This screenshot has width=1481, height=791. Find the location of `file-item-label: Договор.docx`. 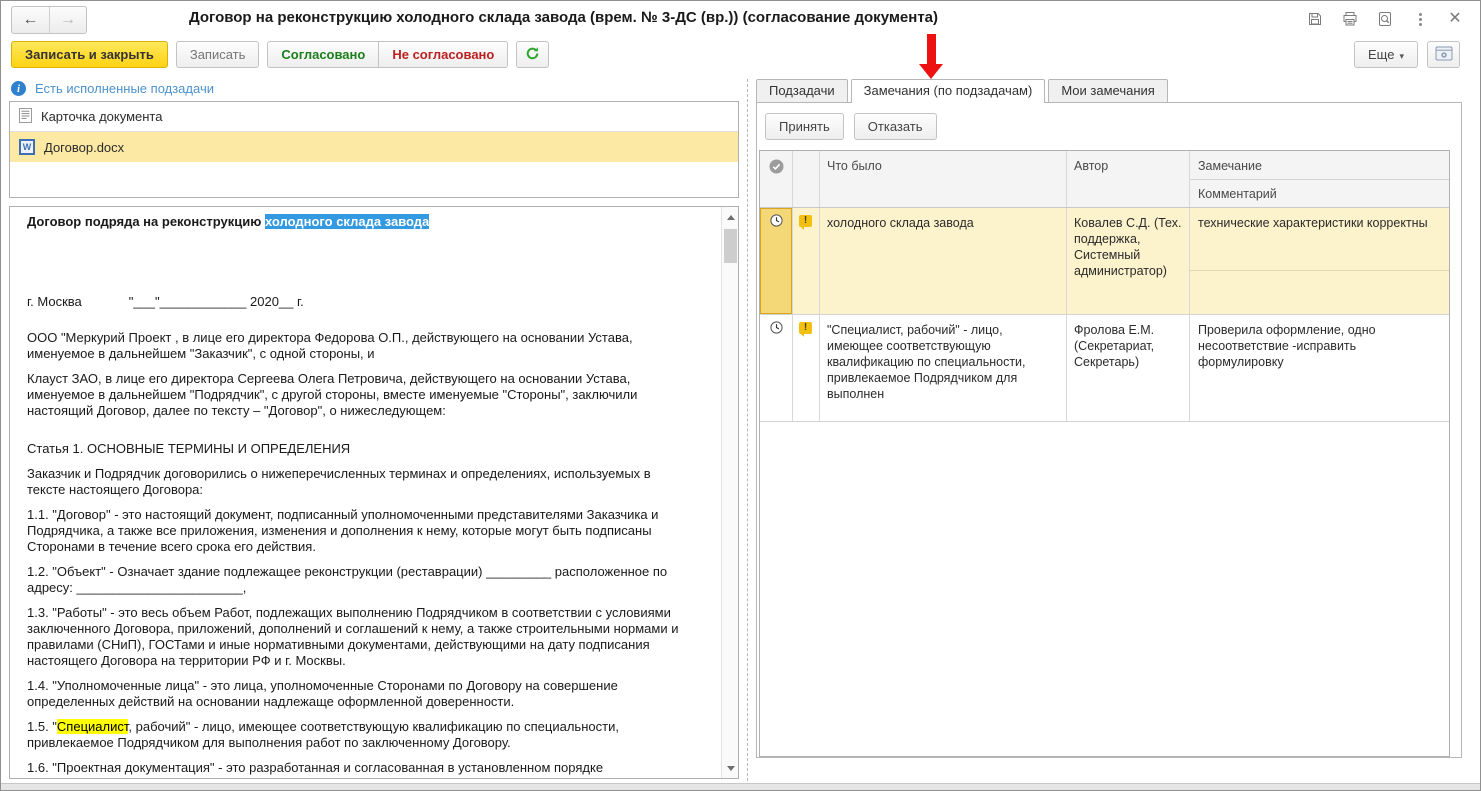

file-item-label: Договор.docx is located at coordinates (84, 147).